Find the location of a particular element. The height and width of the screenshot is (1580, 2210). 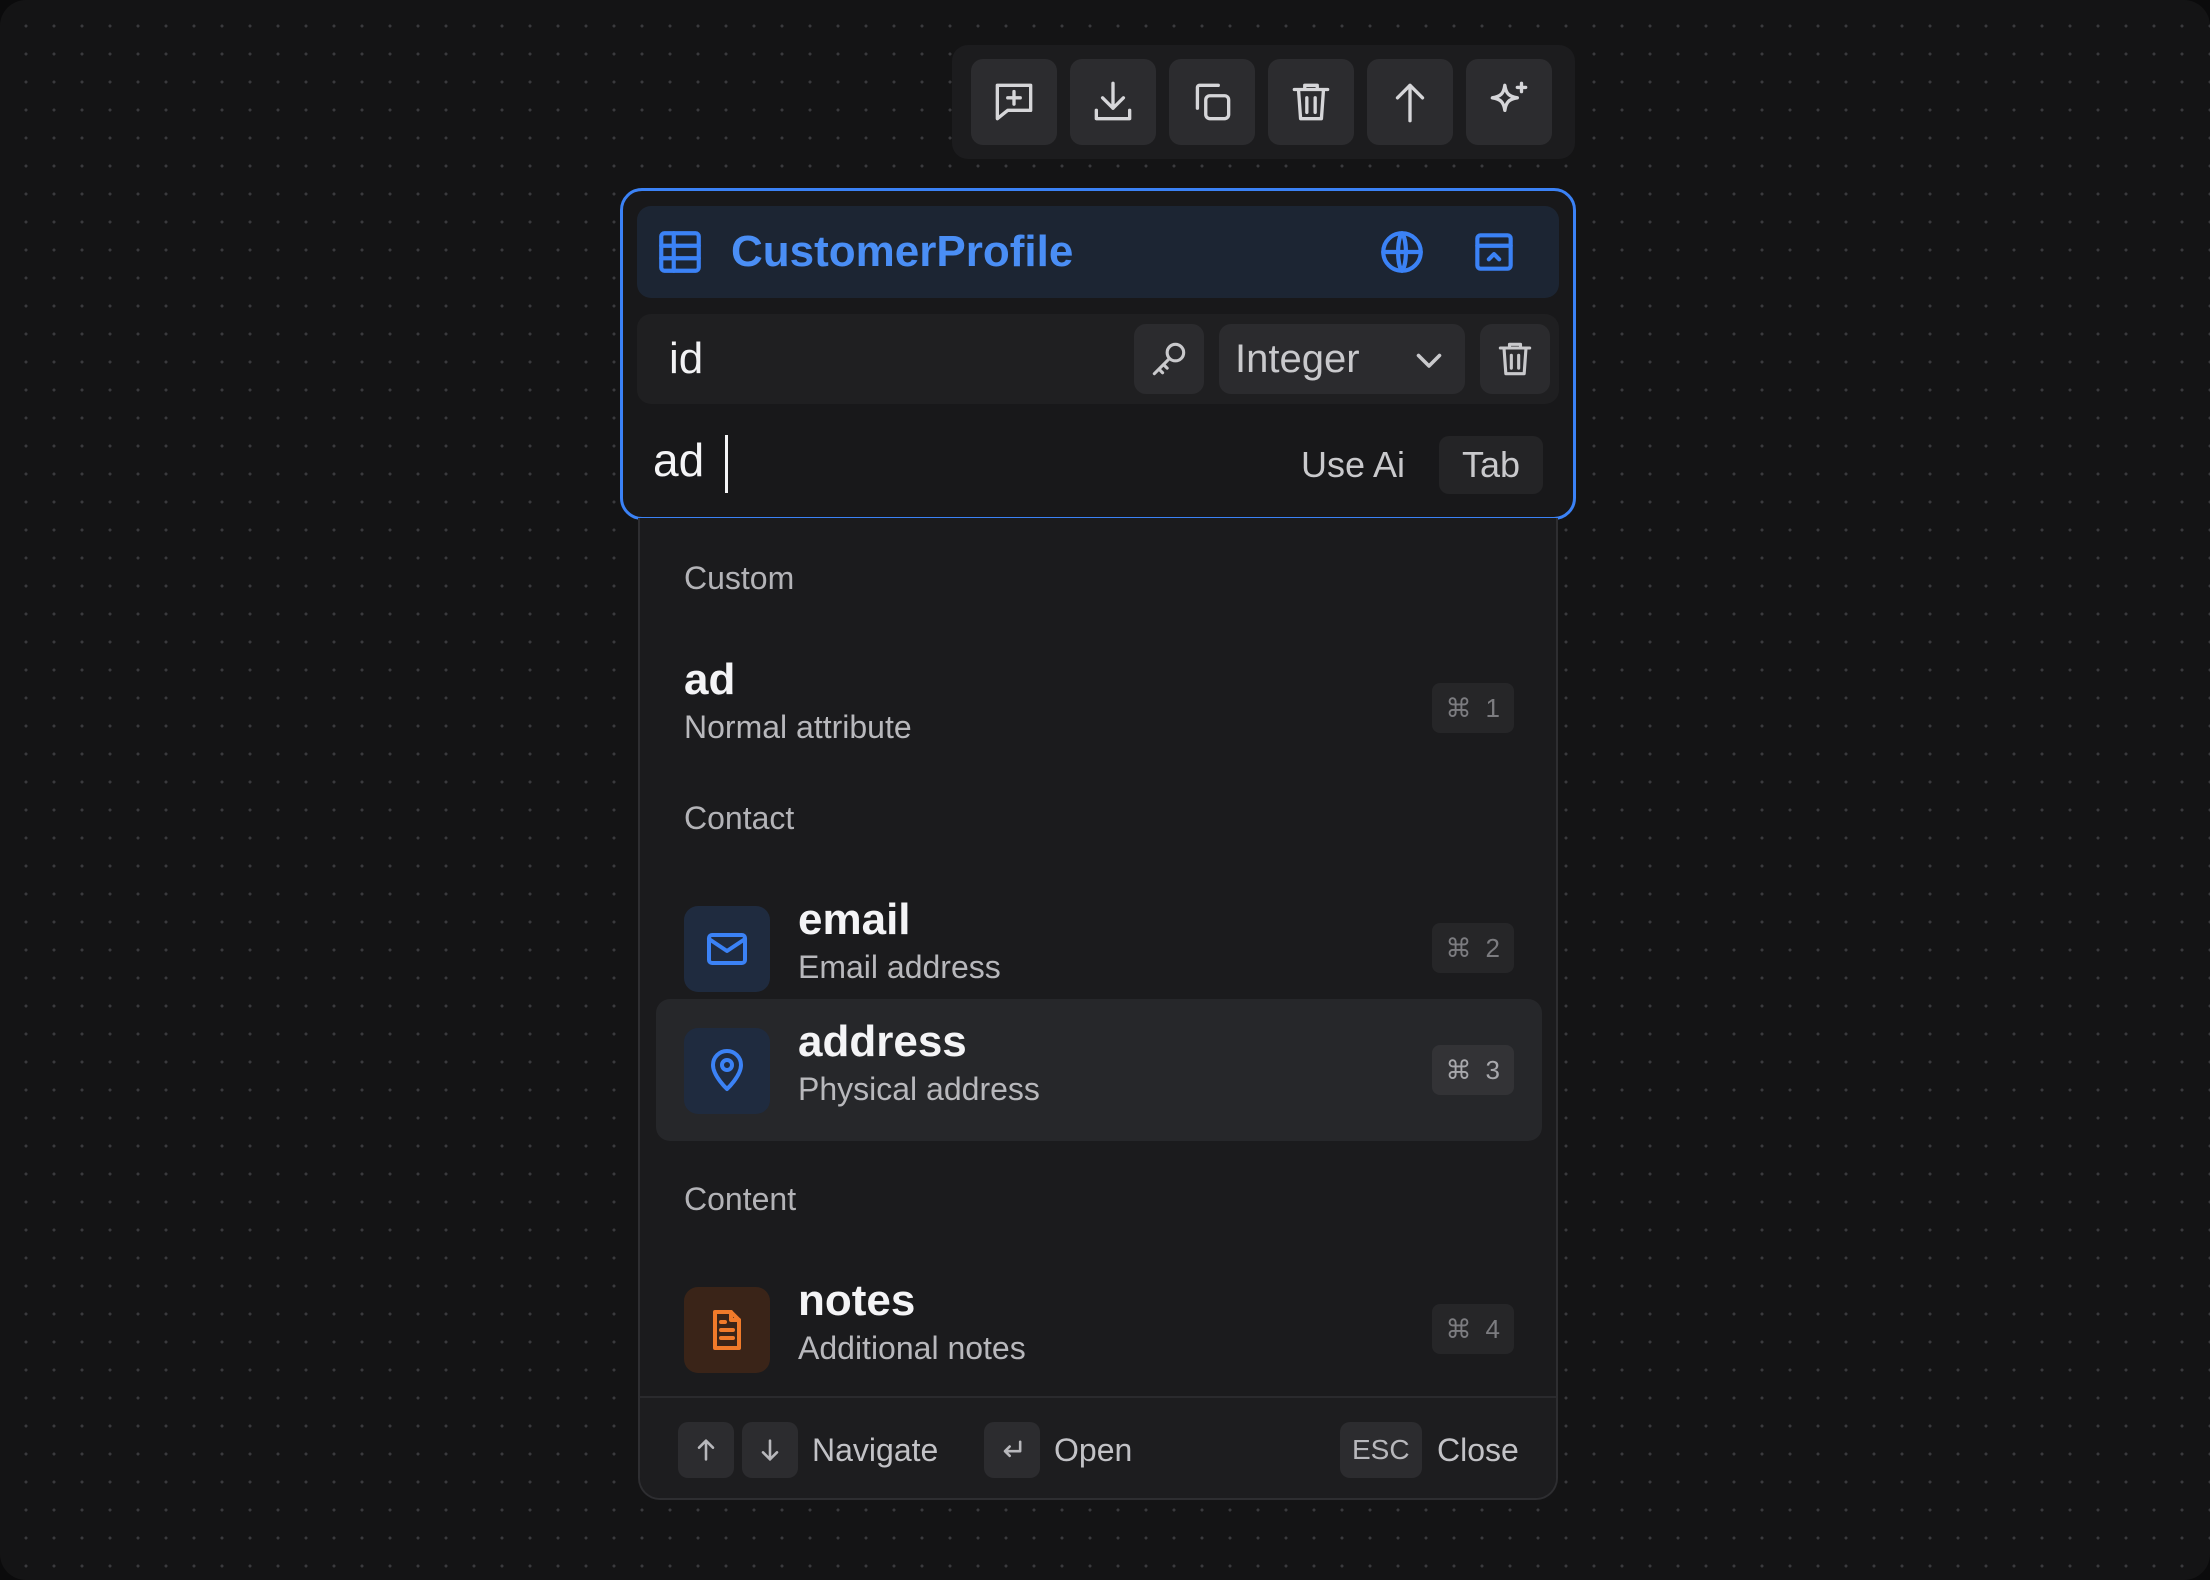

delete-field-button is located at coordinates (1515, 359).